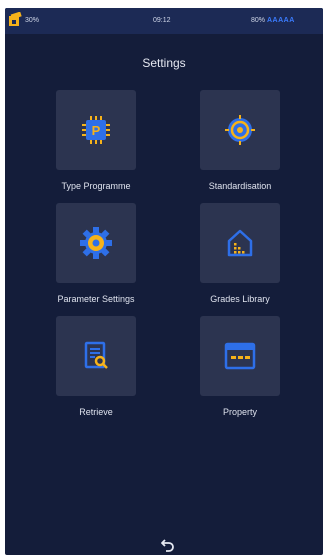  Describe the element at coordinates (240, 186) in the screenshot. I see `tile-label-standardisation: Standardisation` at that location.